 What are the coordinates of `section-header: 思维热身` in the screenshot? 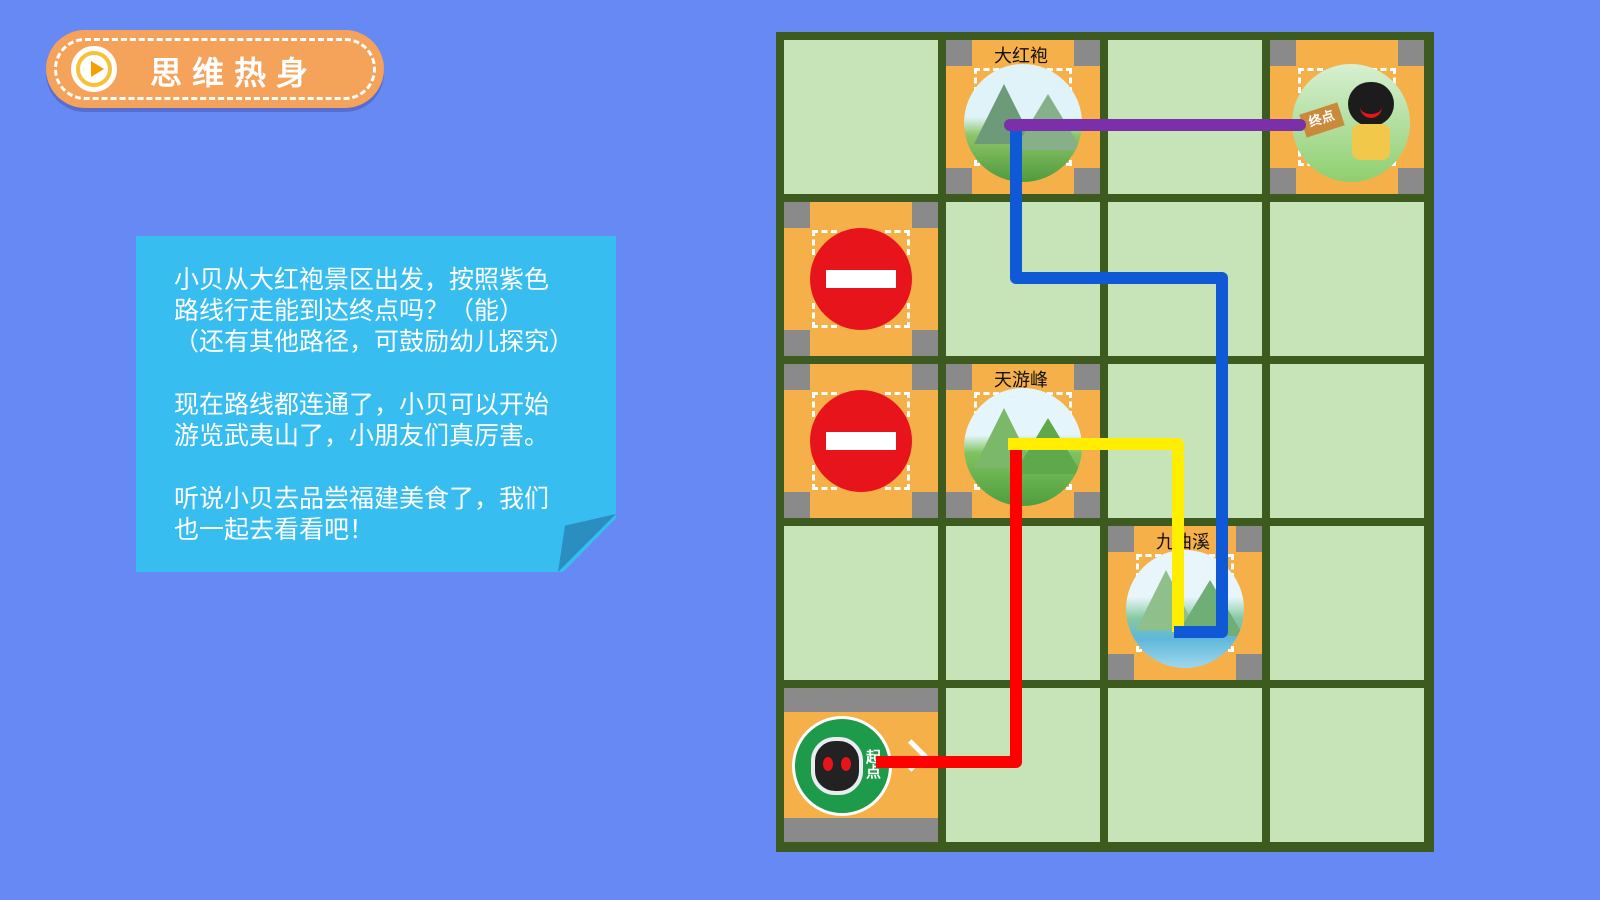 It's located at (215, 69).